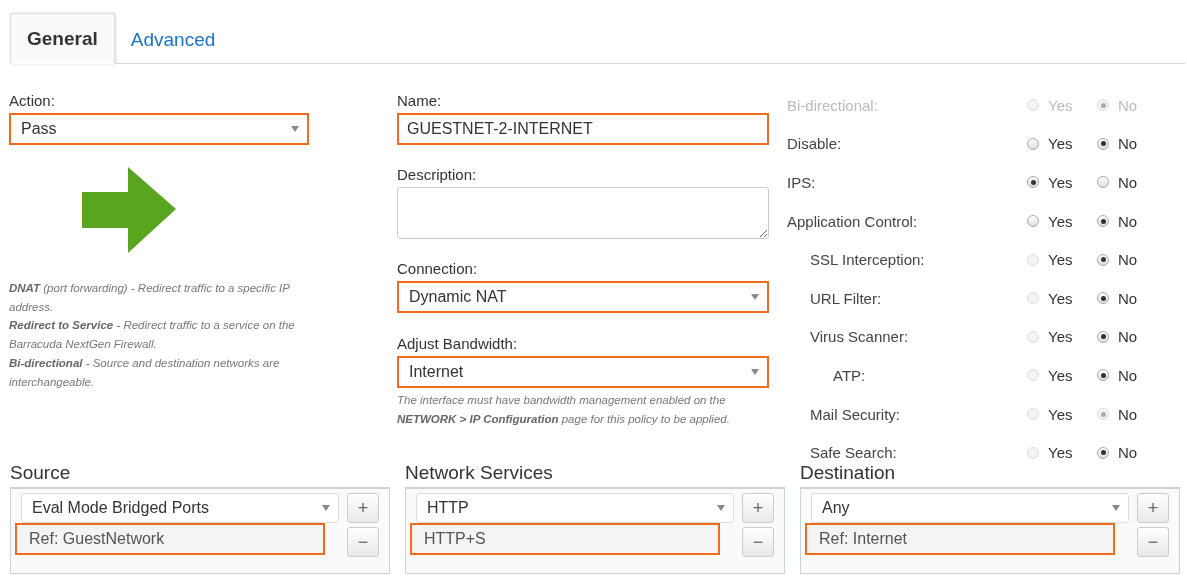 This screenshot has width=1187, height=582. I want to click on option-label: IPS:, so click(802, 182).